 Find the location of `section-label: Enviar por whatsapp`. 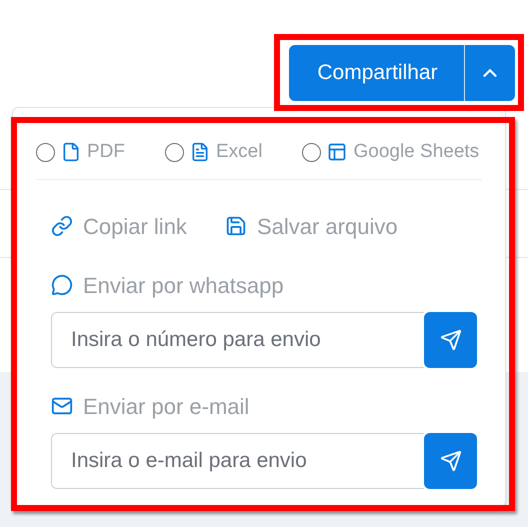

section-label: Enviar por whatsapp is located at coordinates (183, 286).